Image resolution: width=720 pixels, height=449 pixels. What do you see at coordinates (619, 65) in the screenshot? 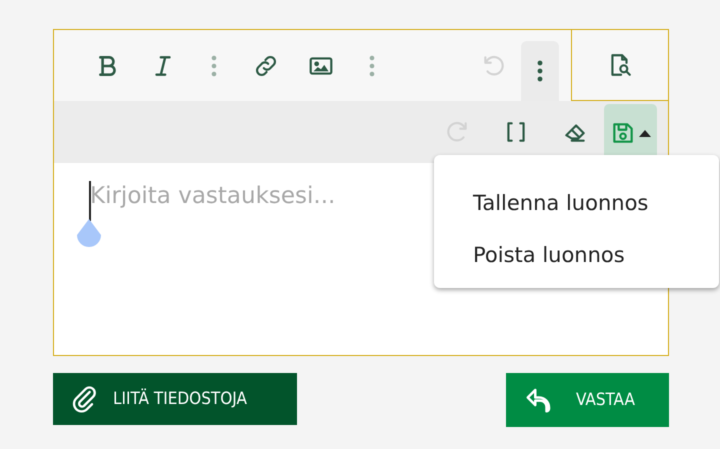
I see `preview-button` at bounding box center [619, 65].